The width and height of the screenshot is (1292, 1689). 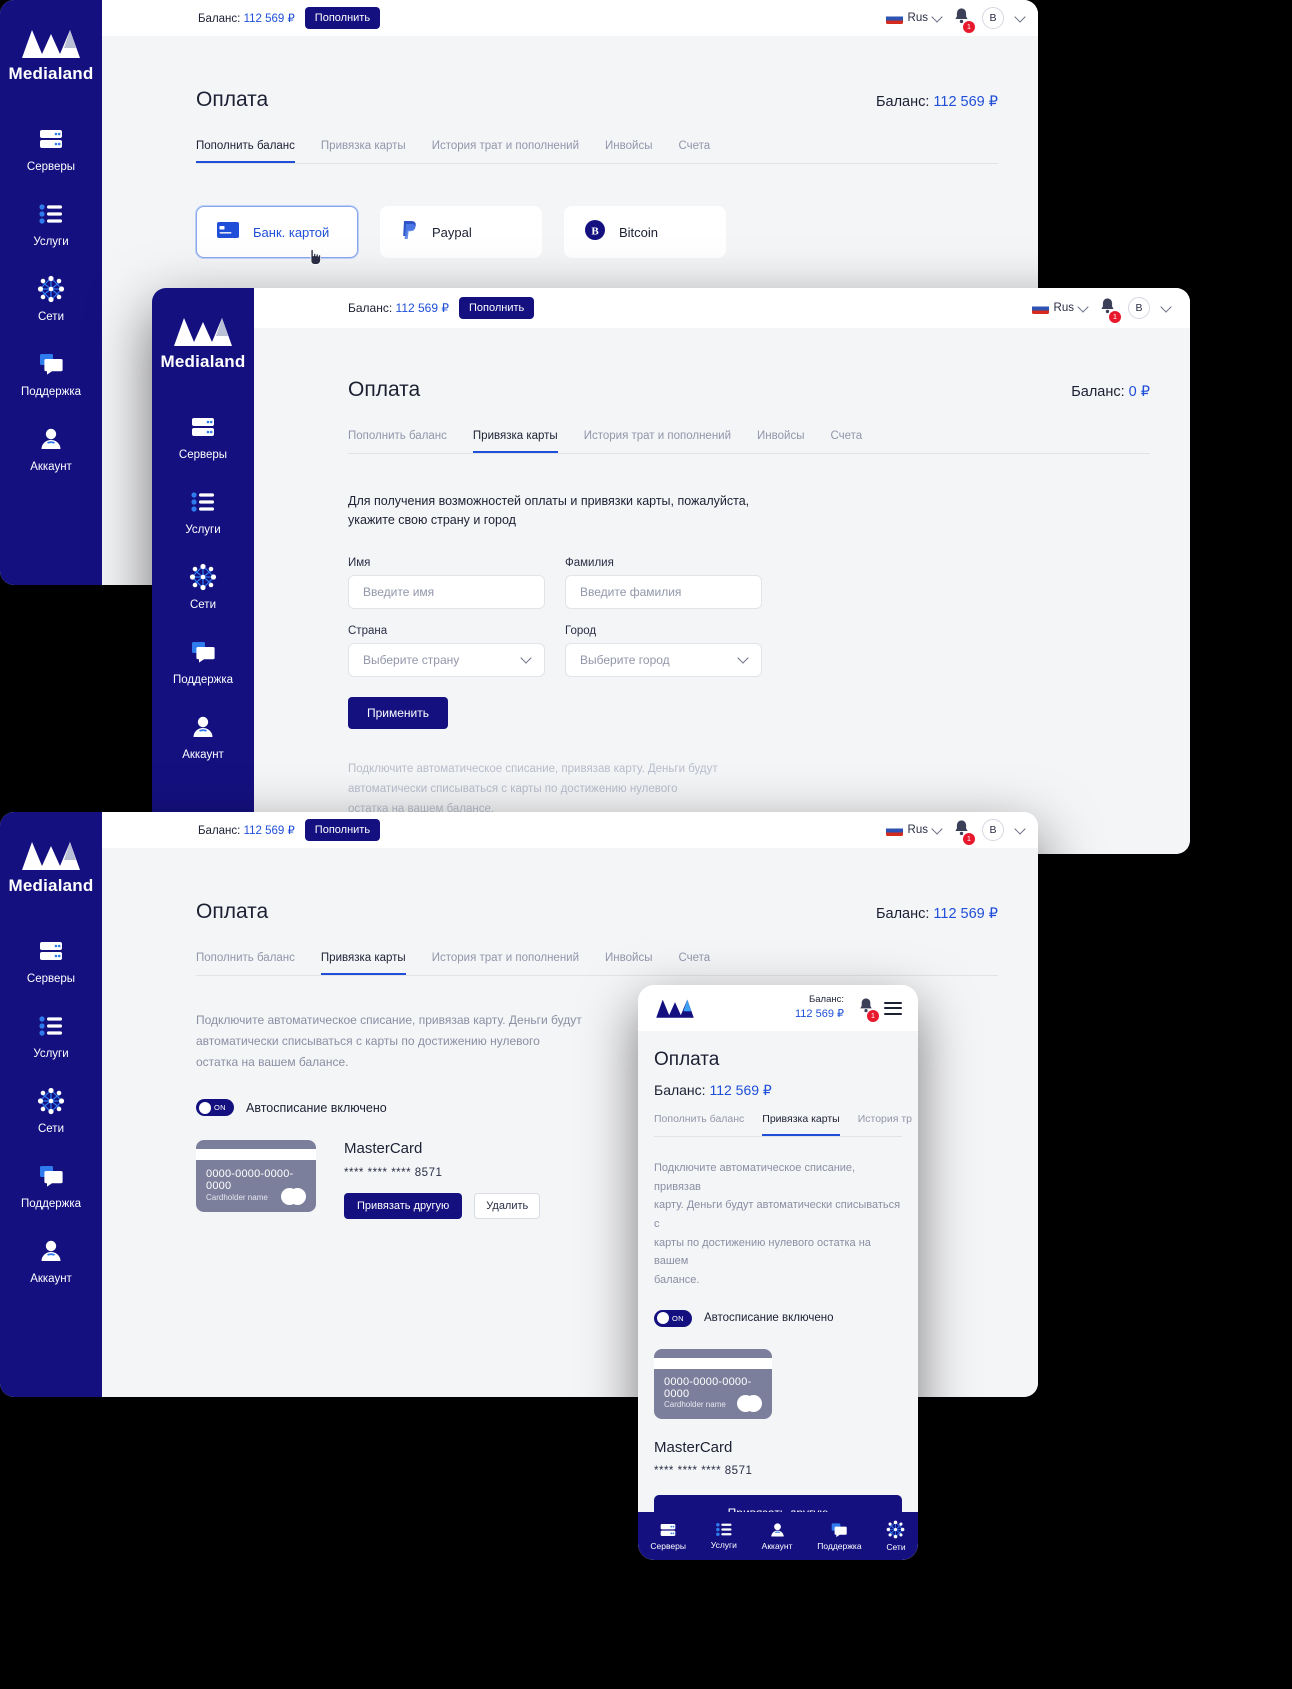 I want to click on payment-method-bank-card: Банк. картой, so click(x=277, y=235).